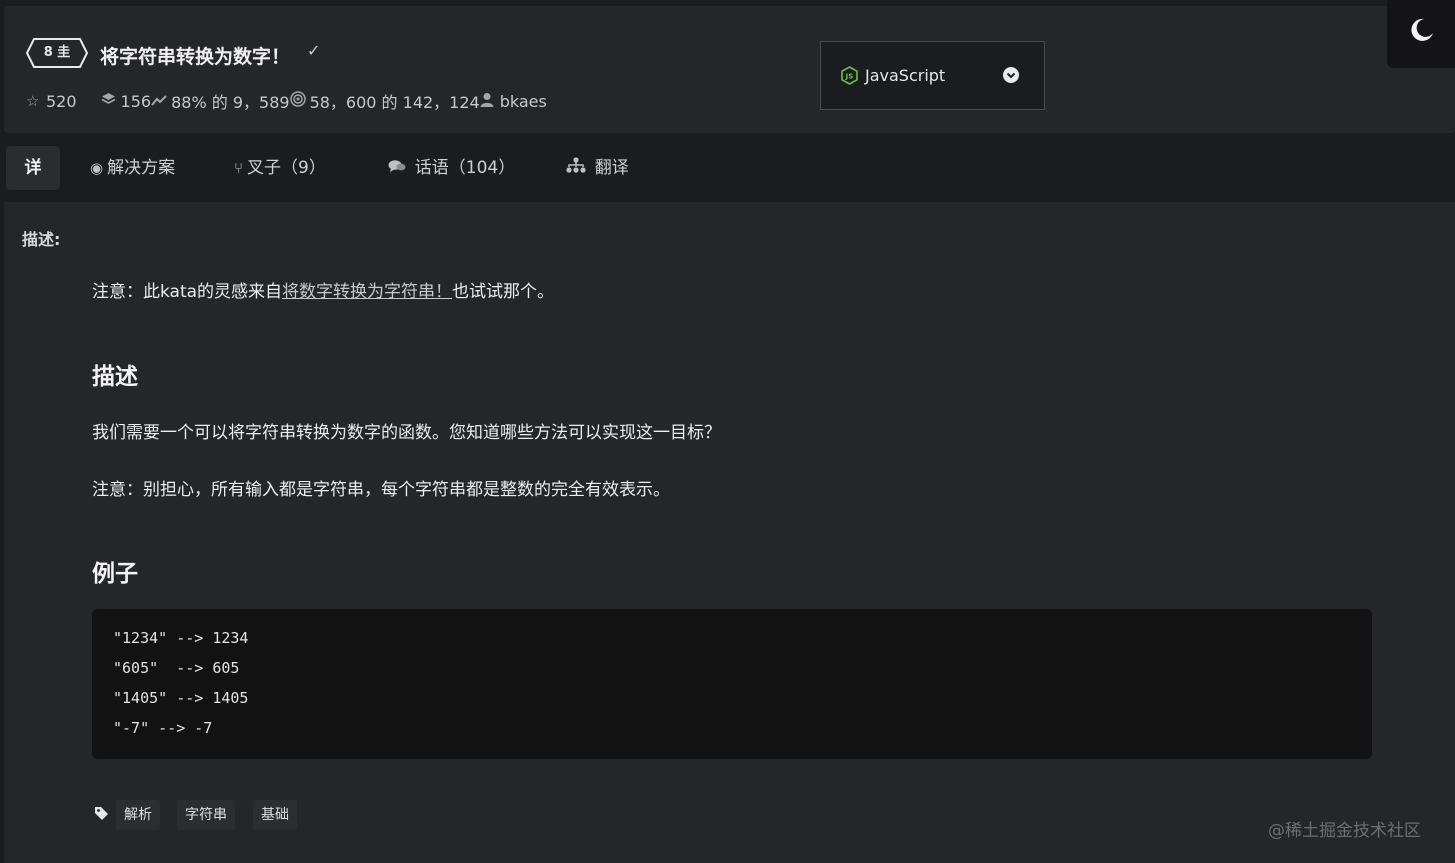 This screenshot has width=1455, height=863. Describe the element at coordinates (115, 574) in the screenshot. I see `examples-heading: 例子` at that location.